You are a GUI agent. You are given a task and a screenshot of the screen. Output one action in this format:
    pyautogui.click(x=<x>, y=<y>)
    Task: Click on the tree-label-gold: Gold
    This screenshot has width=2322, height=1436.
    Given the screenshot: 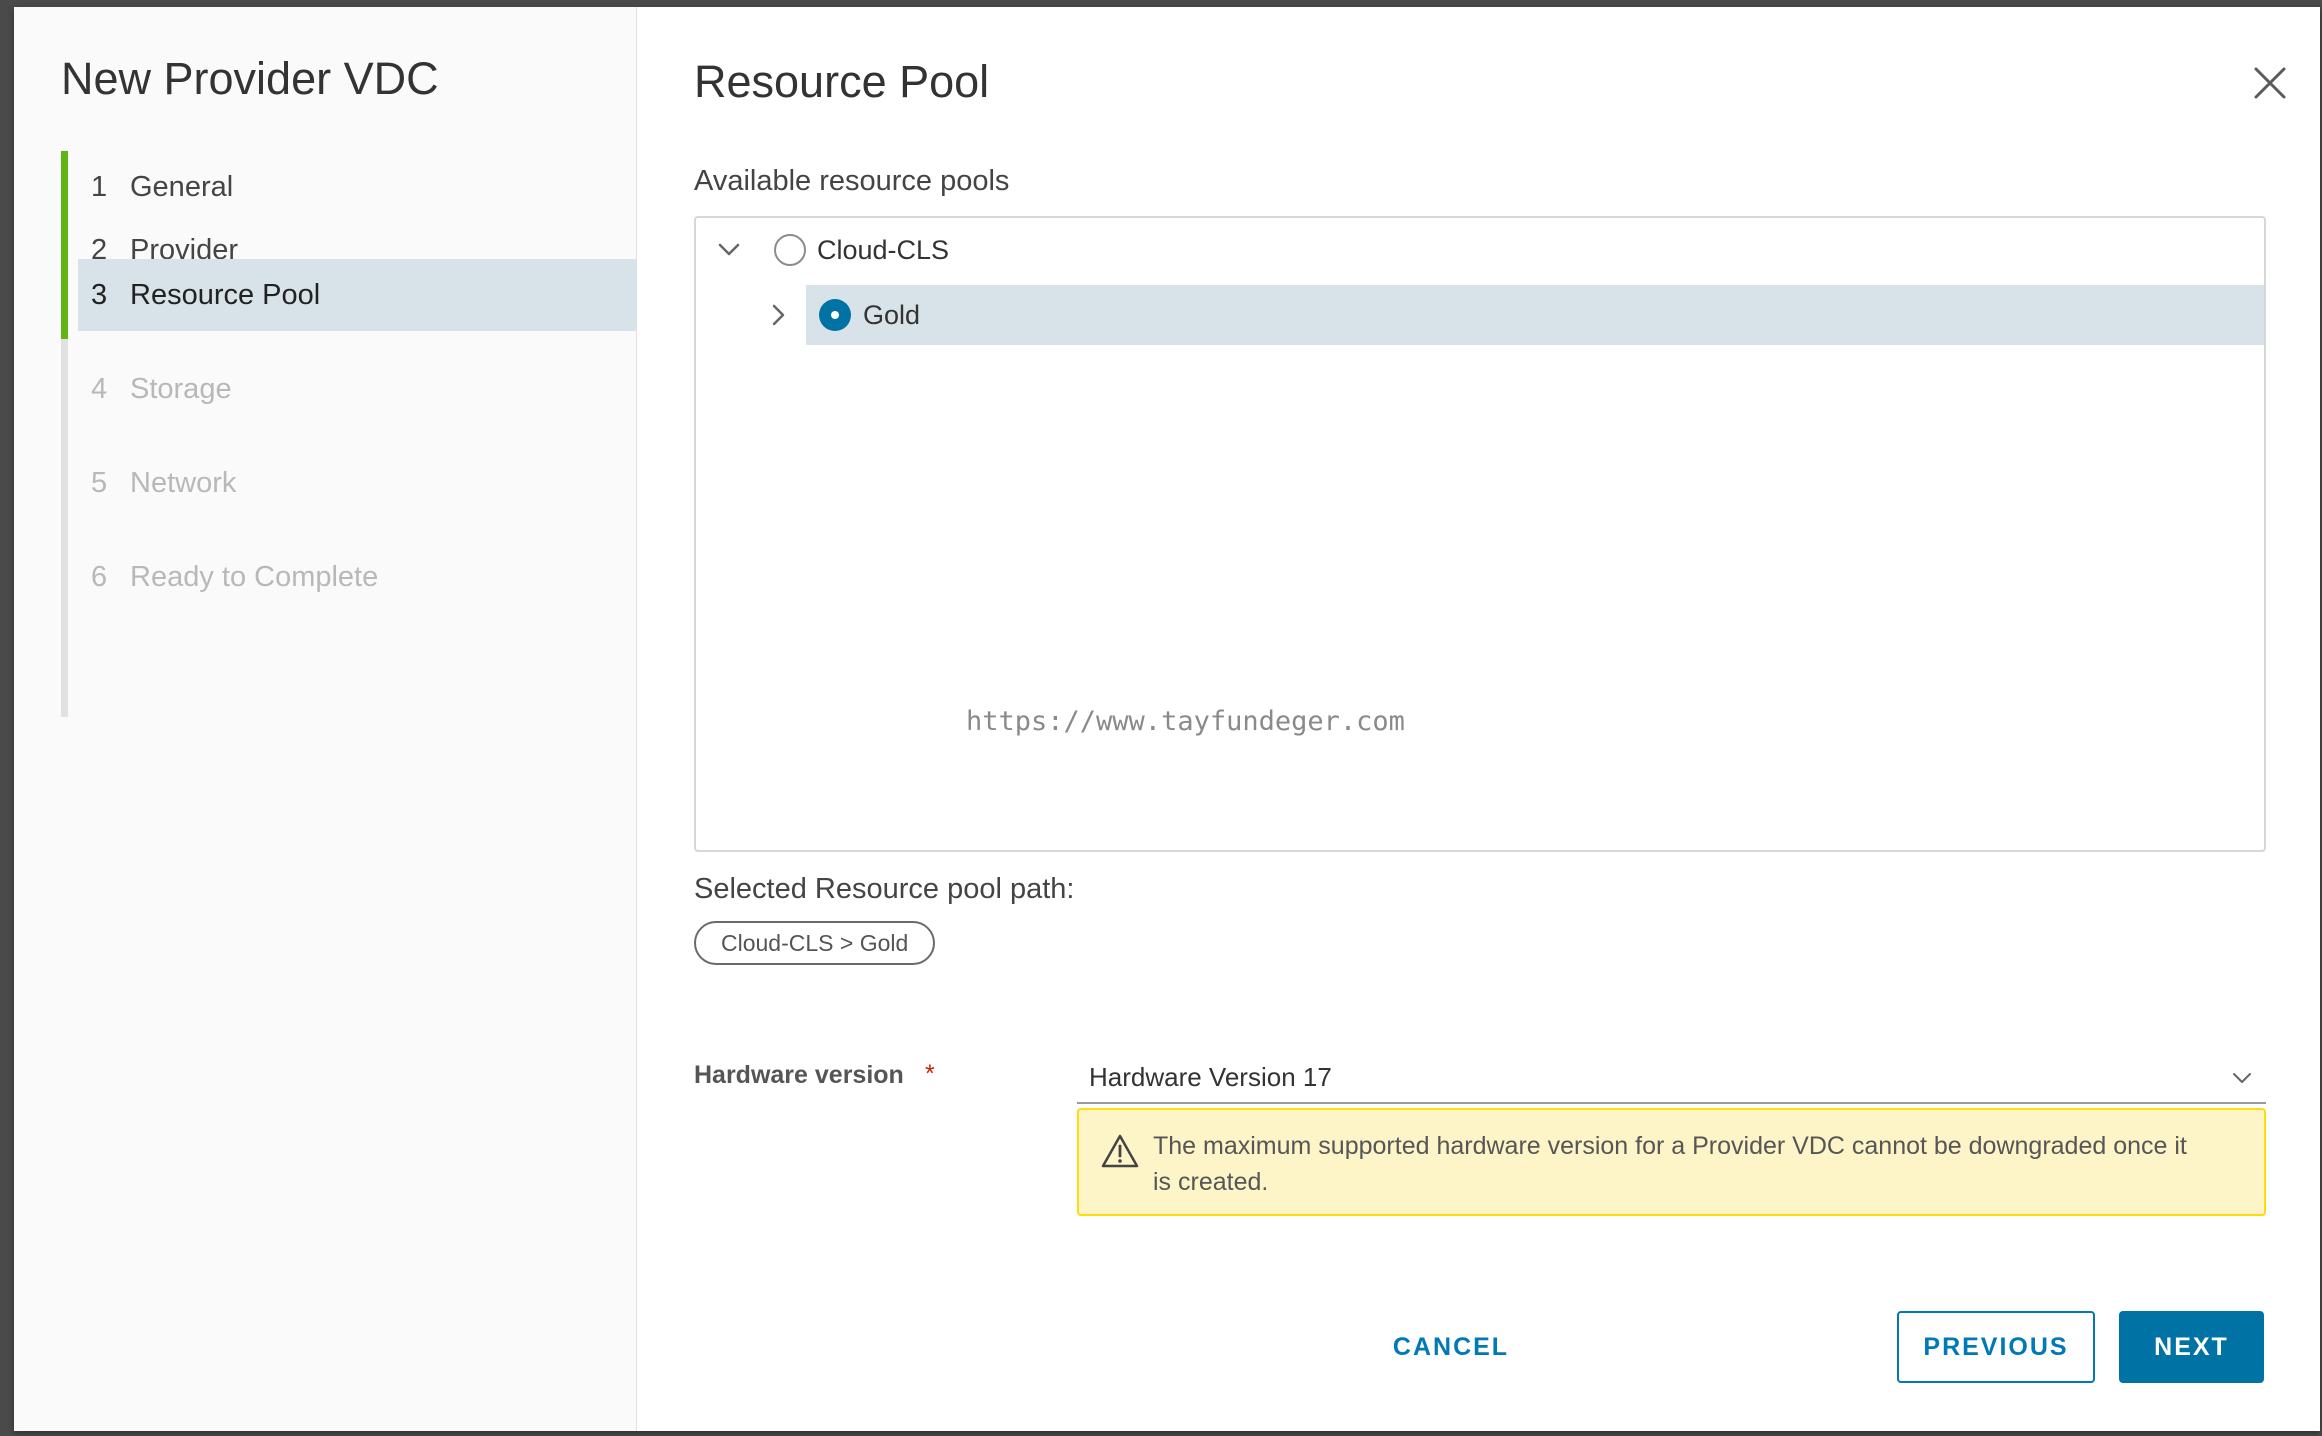 What is the action you would take?
    pyautogui.click(x=892, y=314)
    